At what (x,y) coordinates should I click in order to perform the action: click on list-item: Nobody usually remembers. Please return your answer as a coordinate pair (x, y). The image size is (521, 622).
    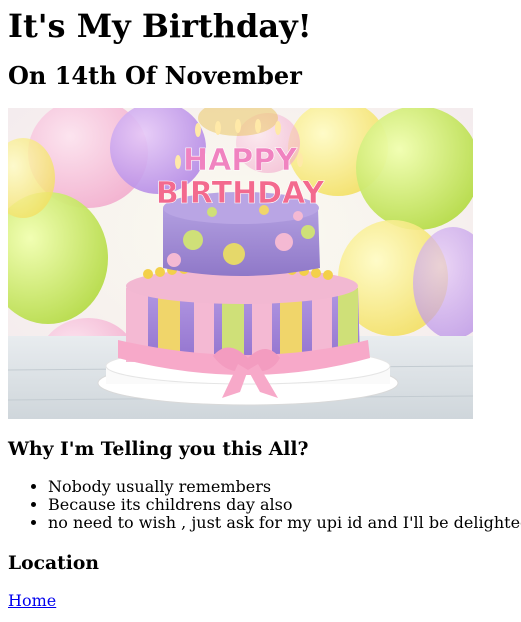
    Looking at the image, I should click on (284, 487).